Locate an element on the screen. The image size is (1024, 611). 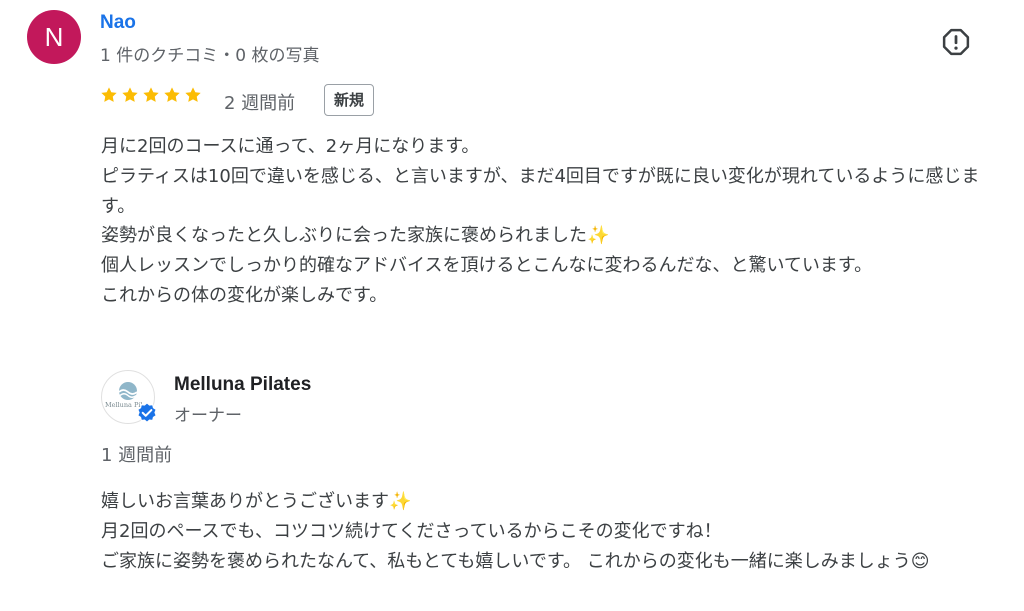
reviewer-meta: 1 件のクチコミ・0 枚の写真 is located at coordinates (210, 56).